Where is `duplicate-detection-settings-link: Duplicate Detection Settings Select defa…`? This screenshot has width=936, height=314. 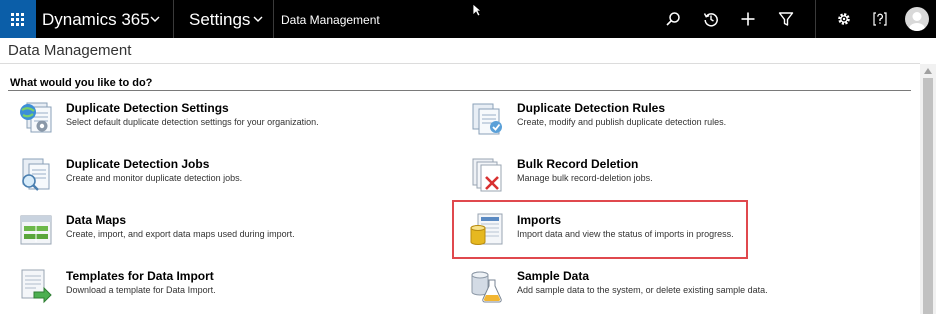
duplicate-detection-settings-link: Duplicate Detection Settings Select defa… is located at coordinates (188, 120).